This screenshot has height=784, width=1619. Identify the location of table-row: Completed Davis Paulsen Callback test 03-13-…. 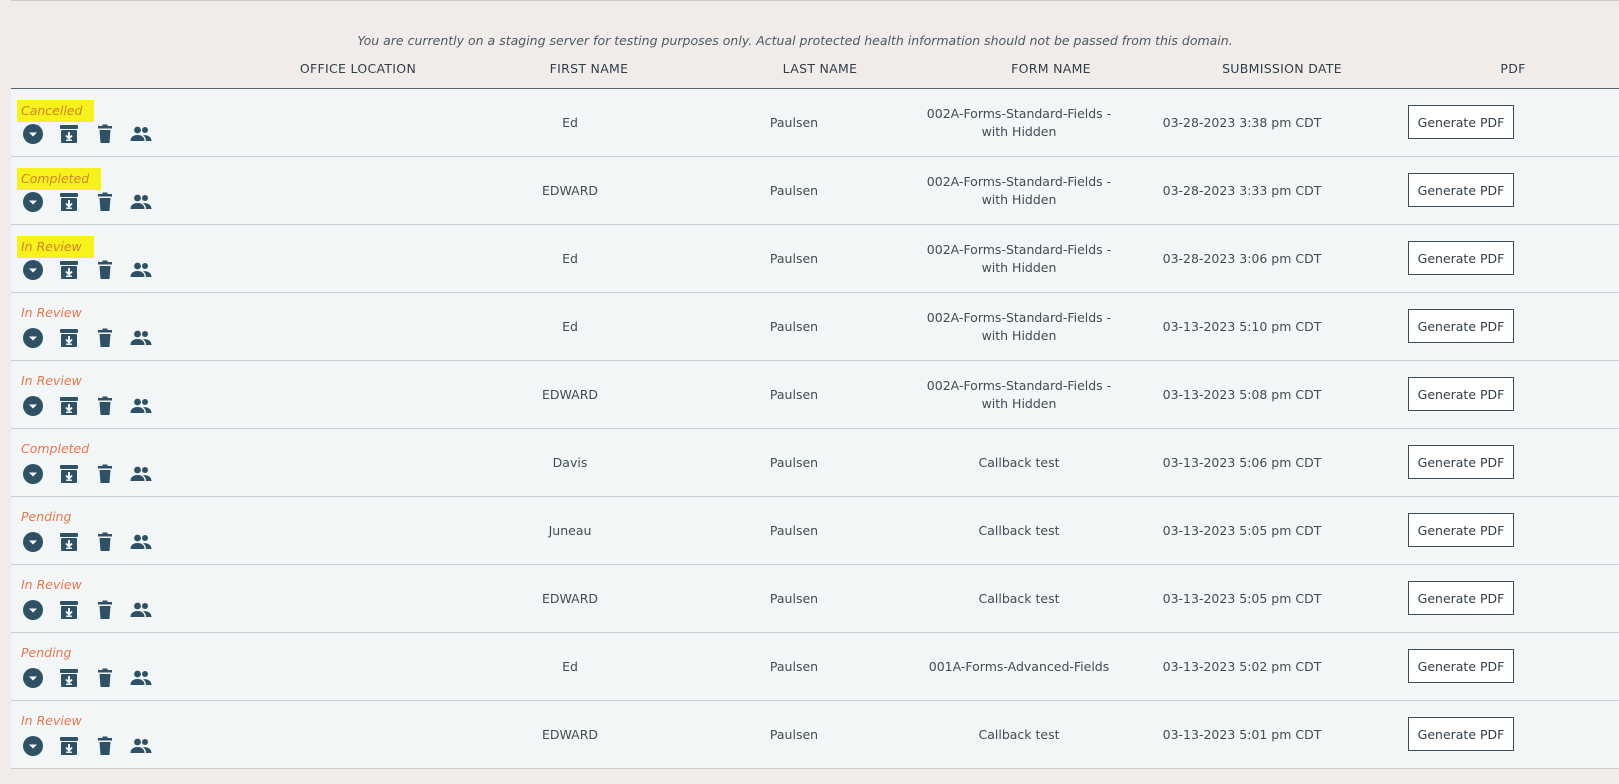
(815, 463).